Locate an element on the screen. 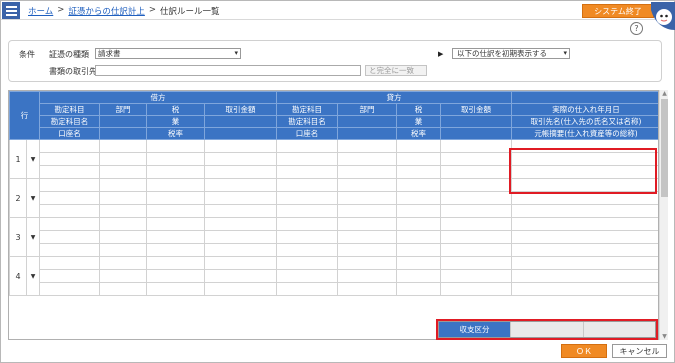  ok-button: ＯＫ is located at coordinates (584, 351).